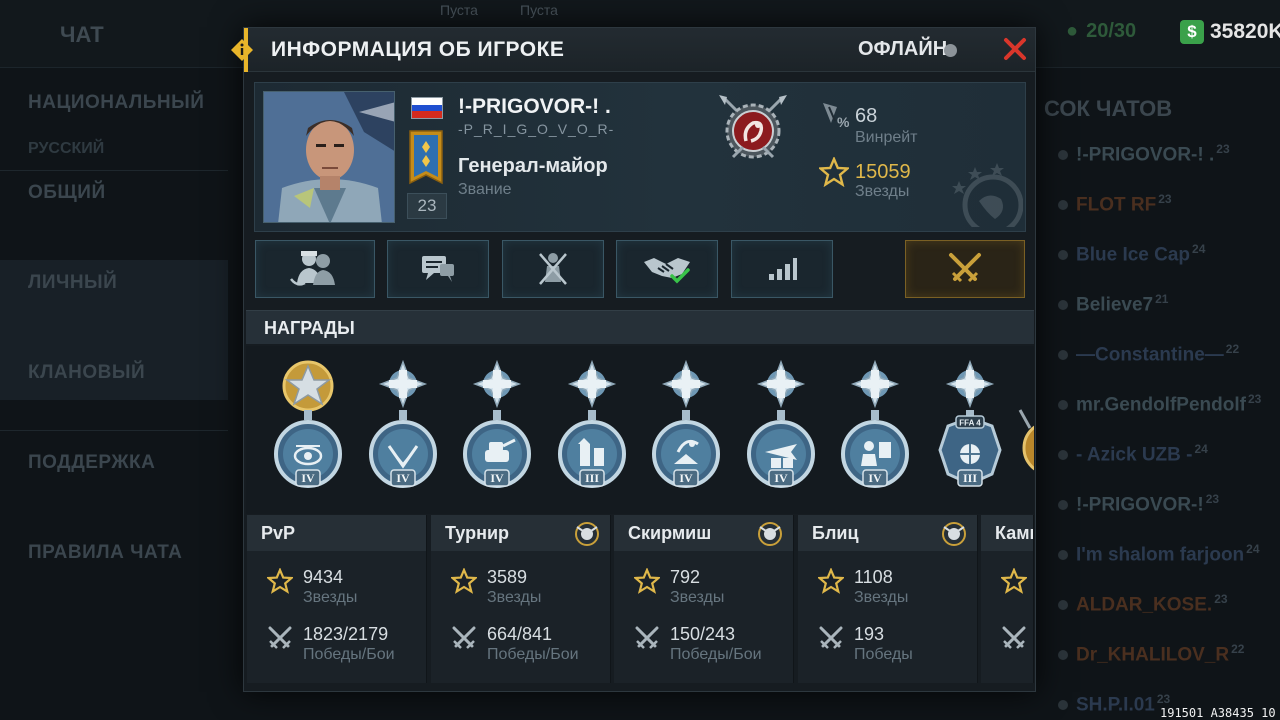 The width and height of the screenshot is (1280, 720). I want to click on mode-stars-value: 792, so click(685, 577).